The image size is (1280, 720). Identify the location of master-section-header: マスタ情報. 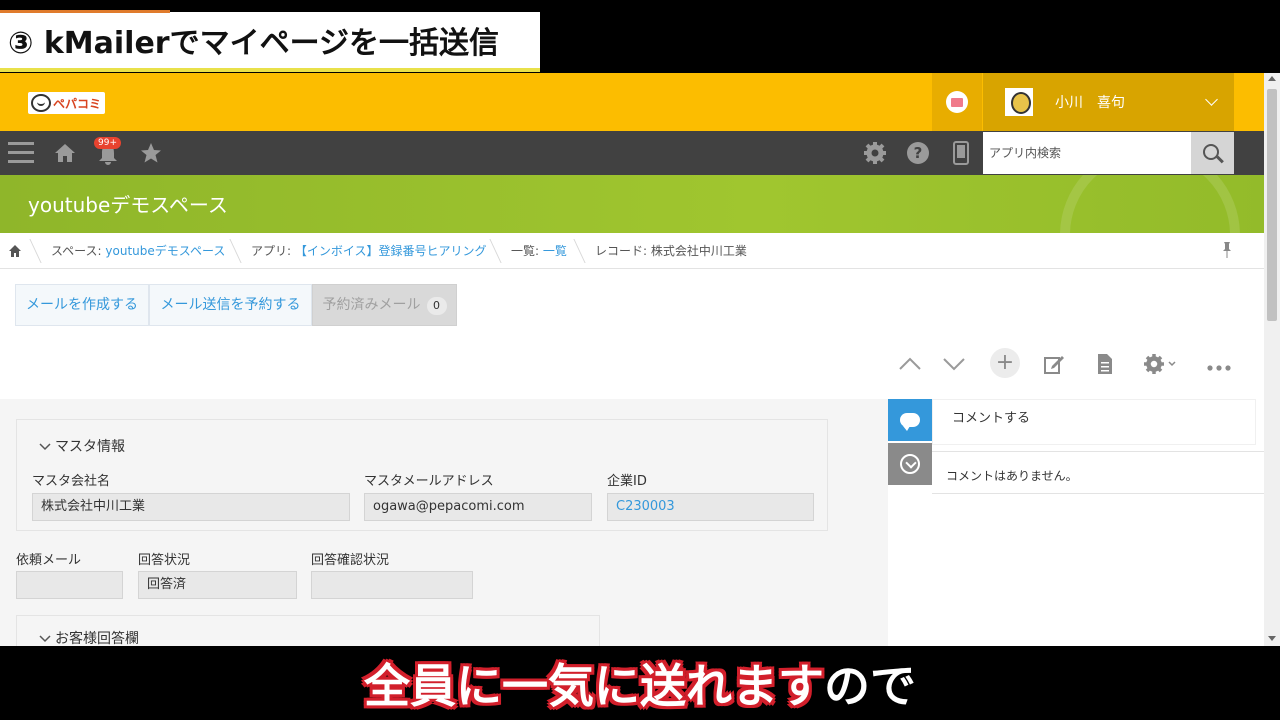
(82, 446).